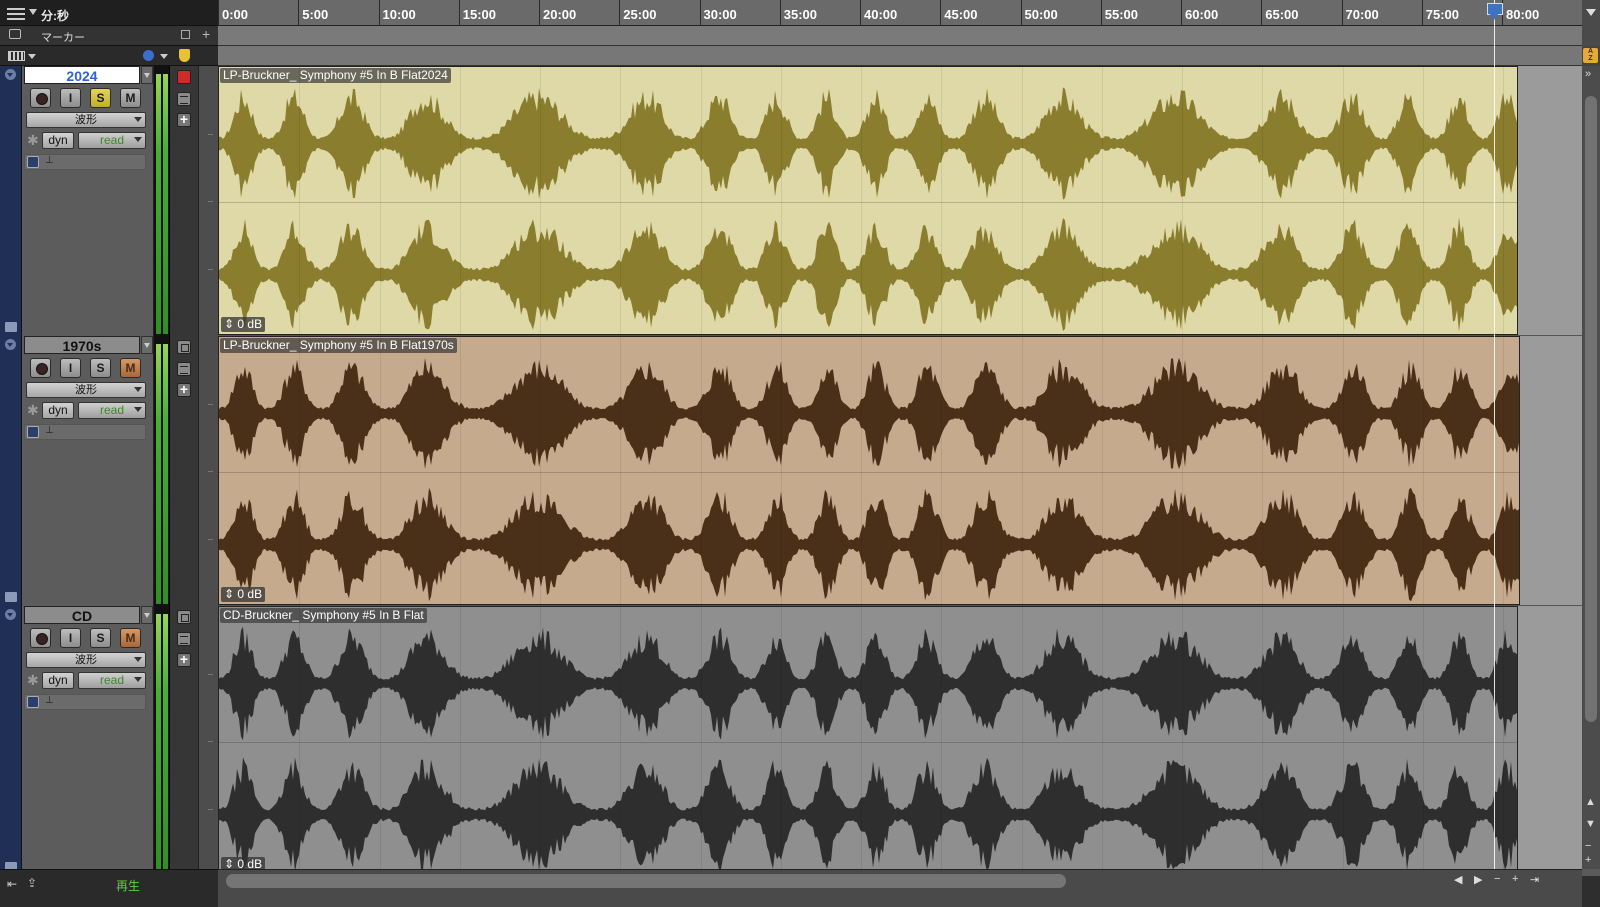 The image size is (1600, 907). What do you see at coordinates (184, 55) in the screenshot?
I see `shield-icon` at bounding box center [184, 55].